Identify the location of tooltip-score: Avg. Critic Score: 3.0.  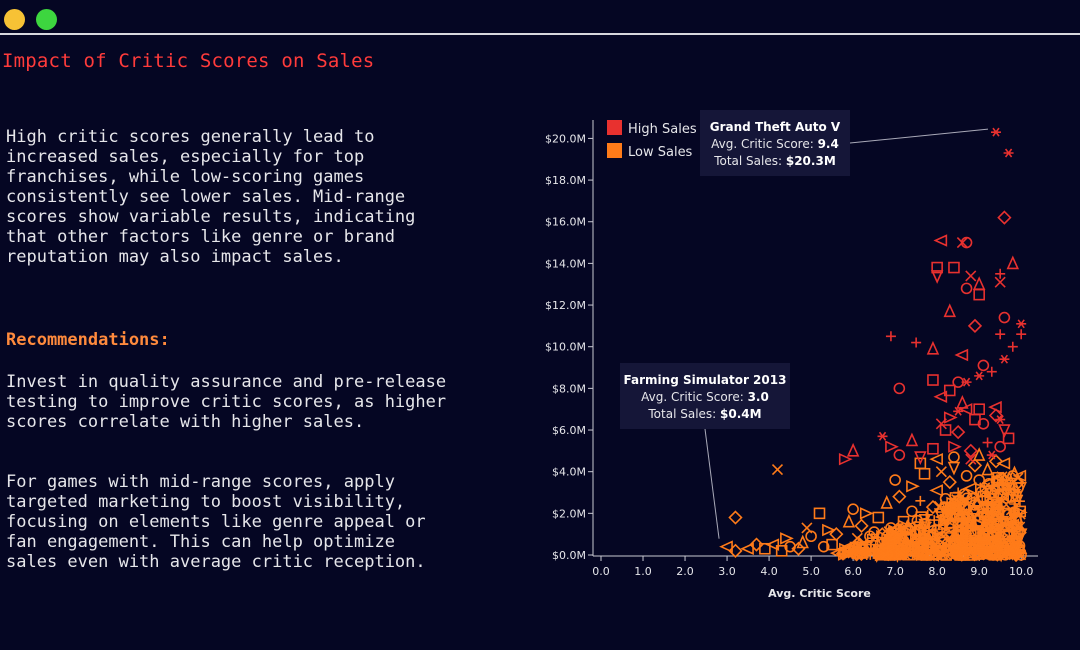
(705, 397).